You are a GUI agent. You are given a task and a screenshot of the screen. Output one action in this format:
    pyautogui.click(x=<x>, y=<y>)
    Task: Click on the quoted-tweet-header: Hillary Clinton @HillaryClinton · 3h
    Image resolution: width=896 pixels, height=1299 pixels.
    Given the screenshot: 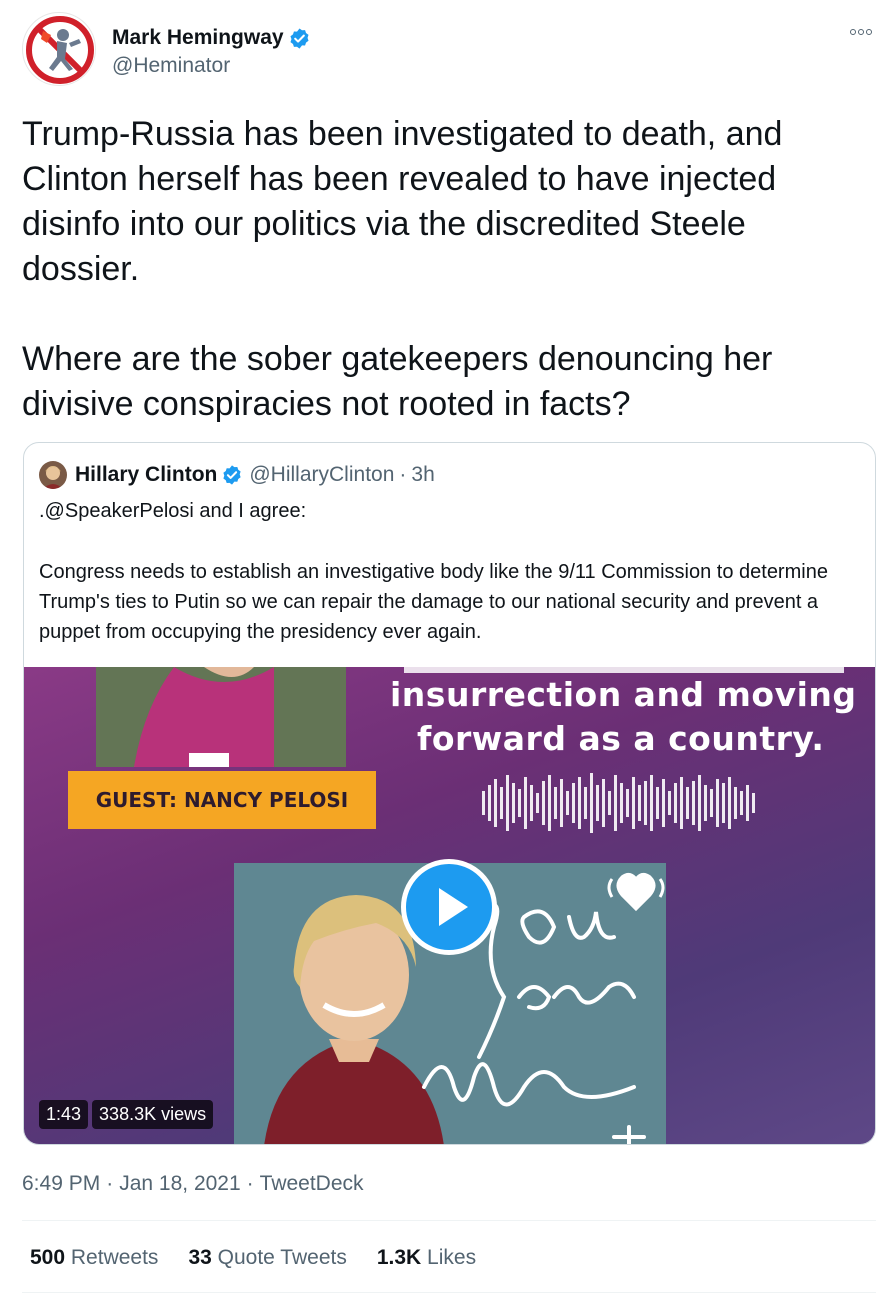 What is the action you would take?
    pyautogui.click(x=237, y=475)
    